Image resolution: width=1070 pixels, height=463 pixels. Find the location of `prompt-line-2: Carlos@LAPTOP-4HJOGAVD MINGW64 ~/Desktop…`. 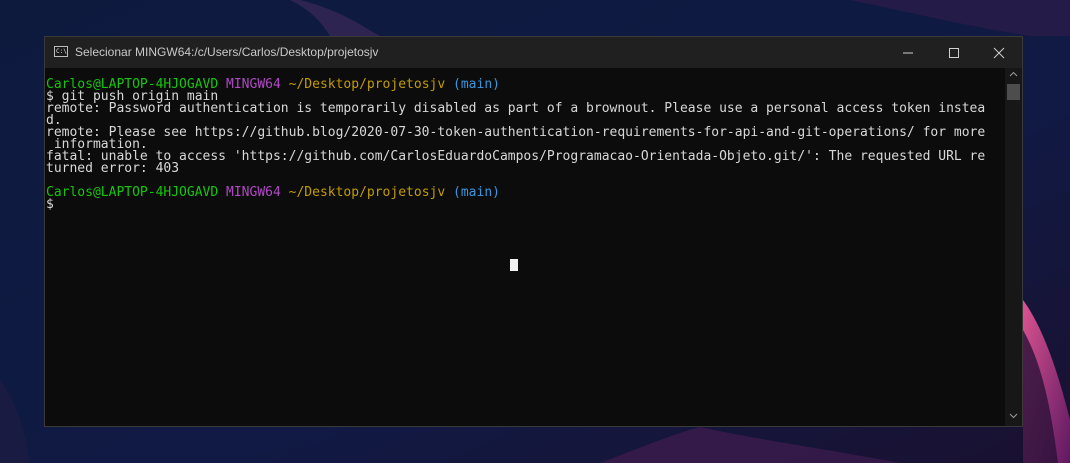

prompt-line-2: Carlos@LAPTOP-4HJOGAVD MINGW64 ~/Desktop… is located at coordinates (525, 192).